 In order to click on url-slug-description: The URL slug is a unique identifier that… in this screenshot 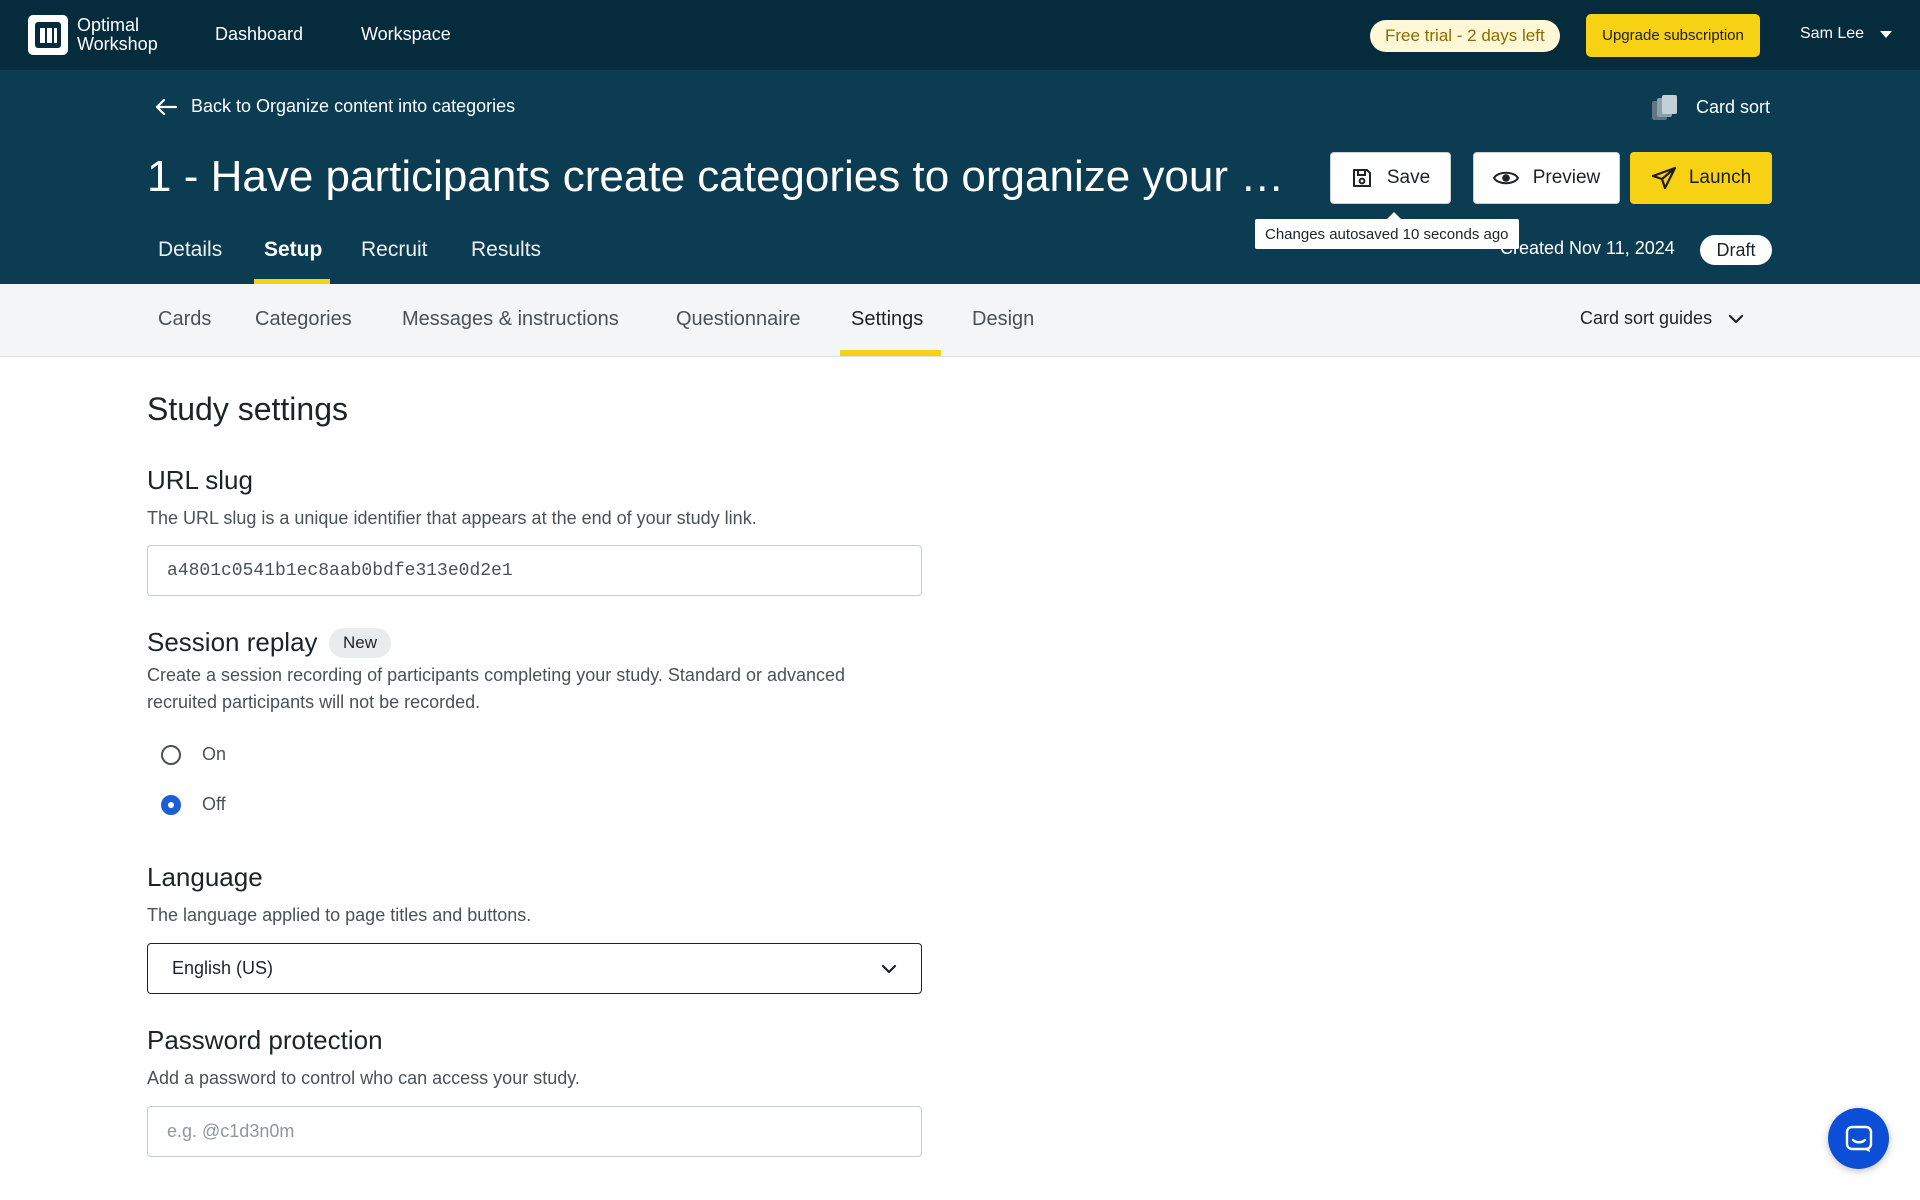, I will do `click(452, 518)`.